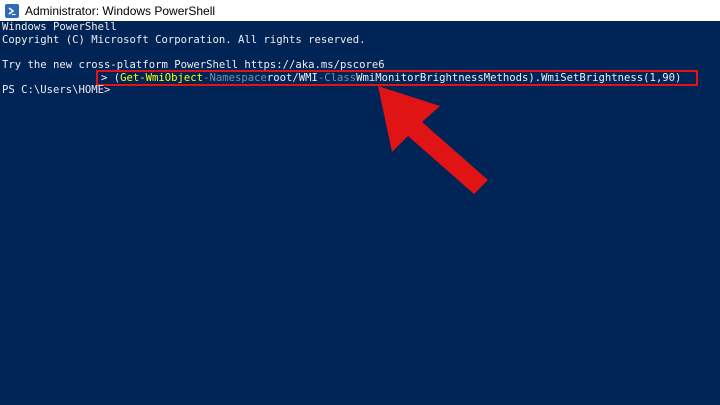  I want to click on command-arg-namespace: root/WMI, so click(292, 78).